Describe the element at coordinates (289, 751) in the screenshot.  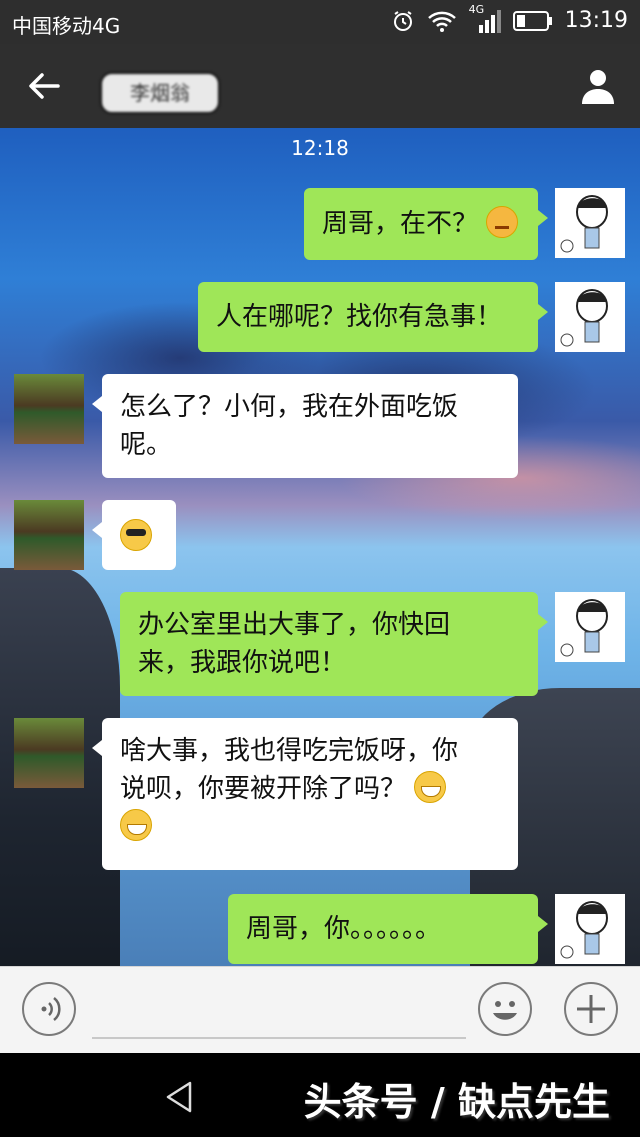
I see `message-text-line: 啥大事，我也得吃完饭呀，你` at that location.